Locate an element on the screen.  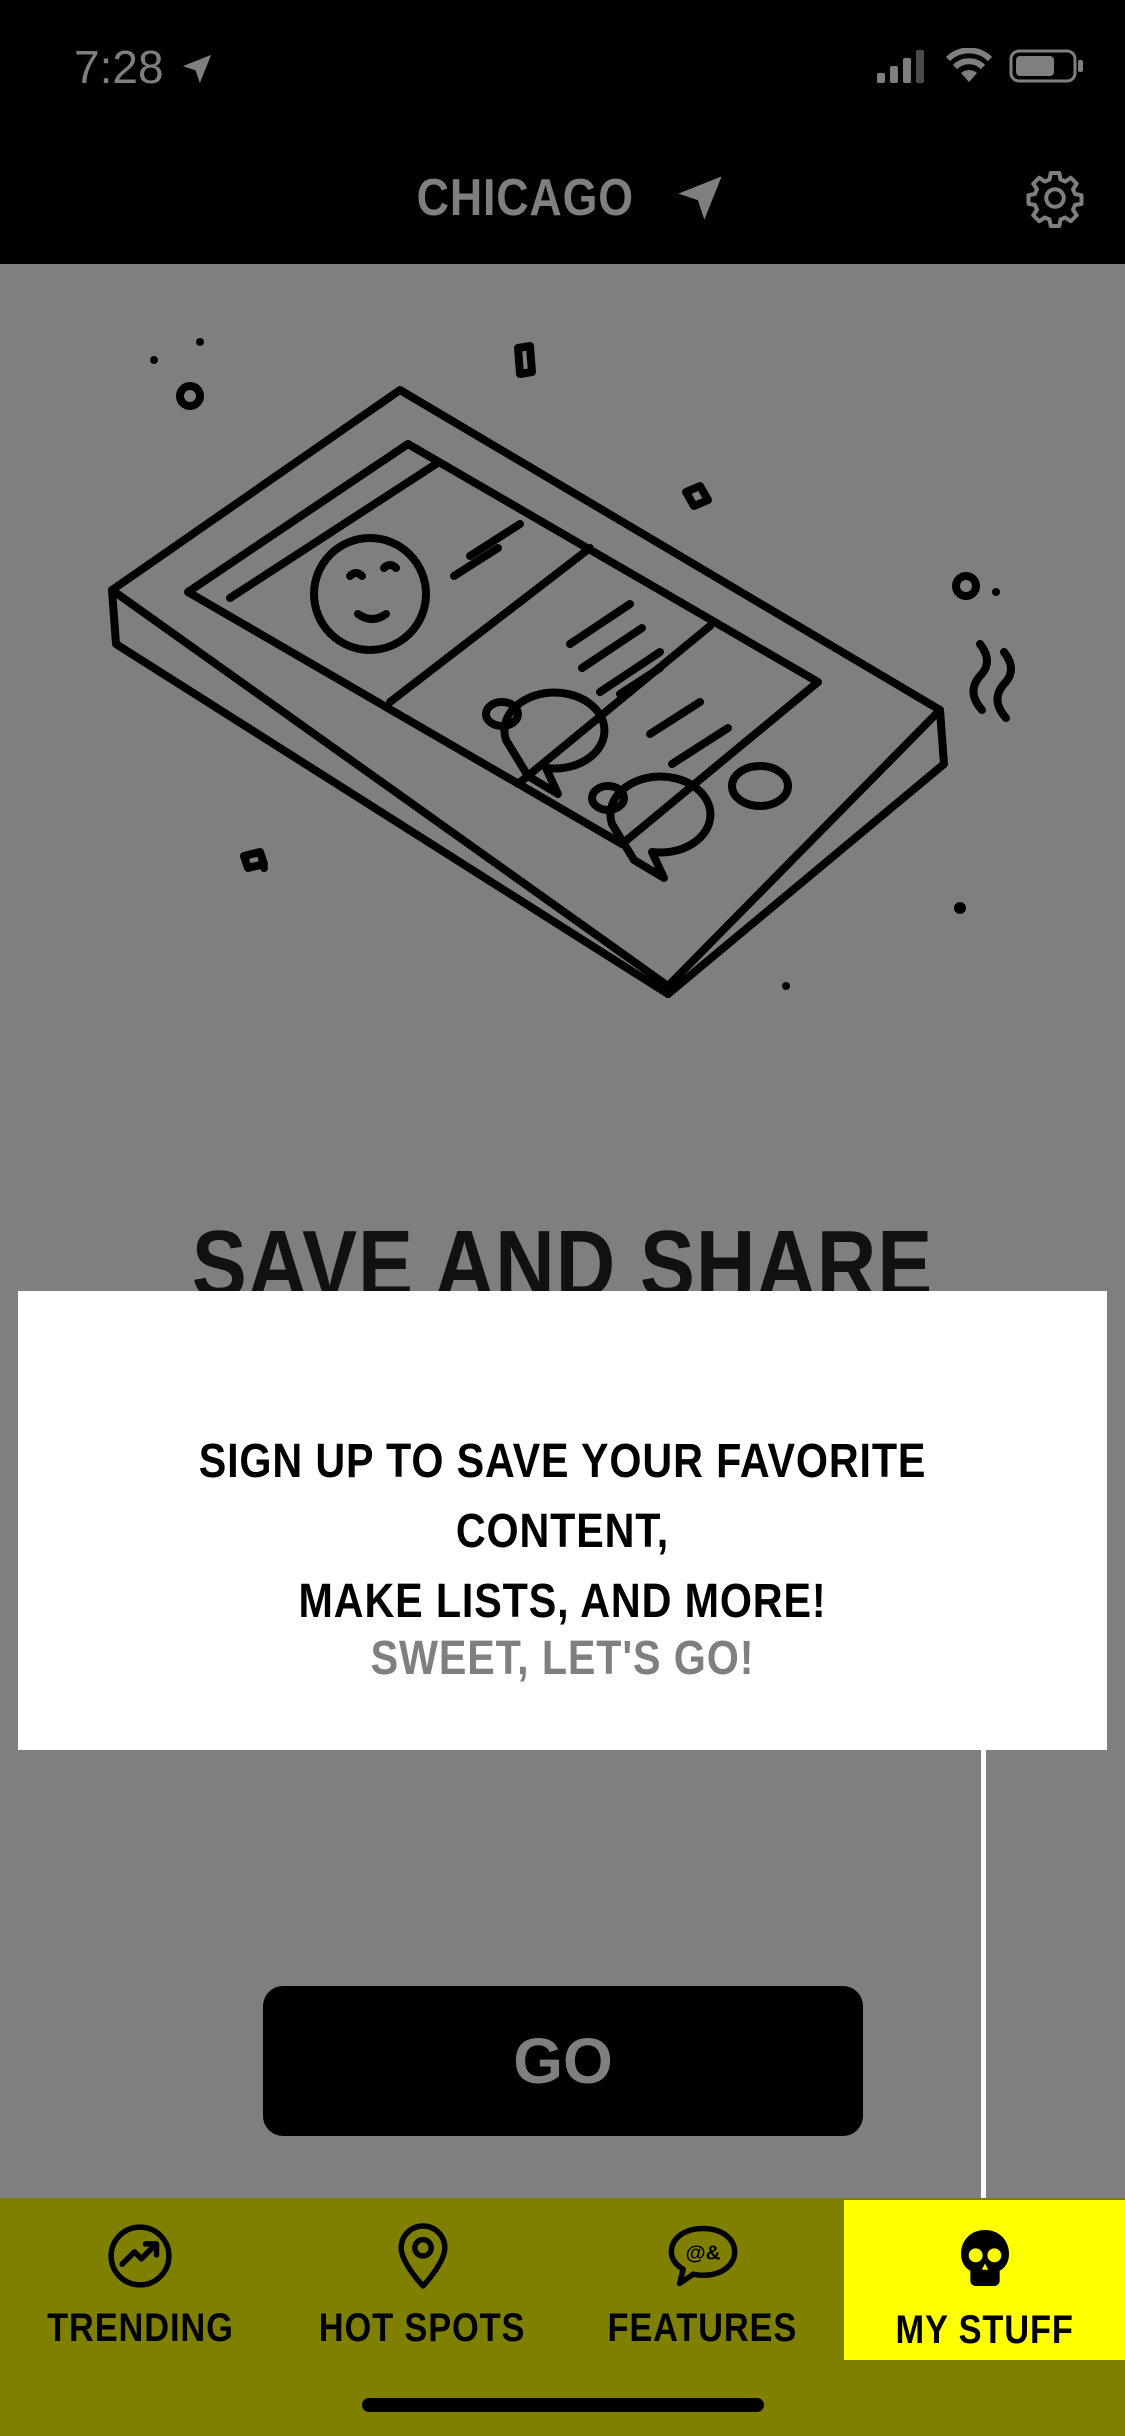
tab-label: MY STUFF is located at coordinates (984, 2330).